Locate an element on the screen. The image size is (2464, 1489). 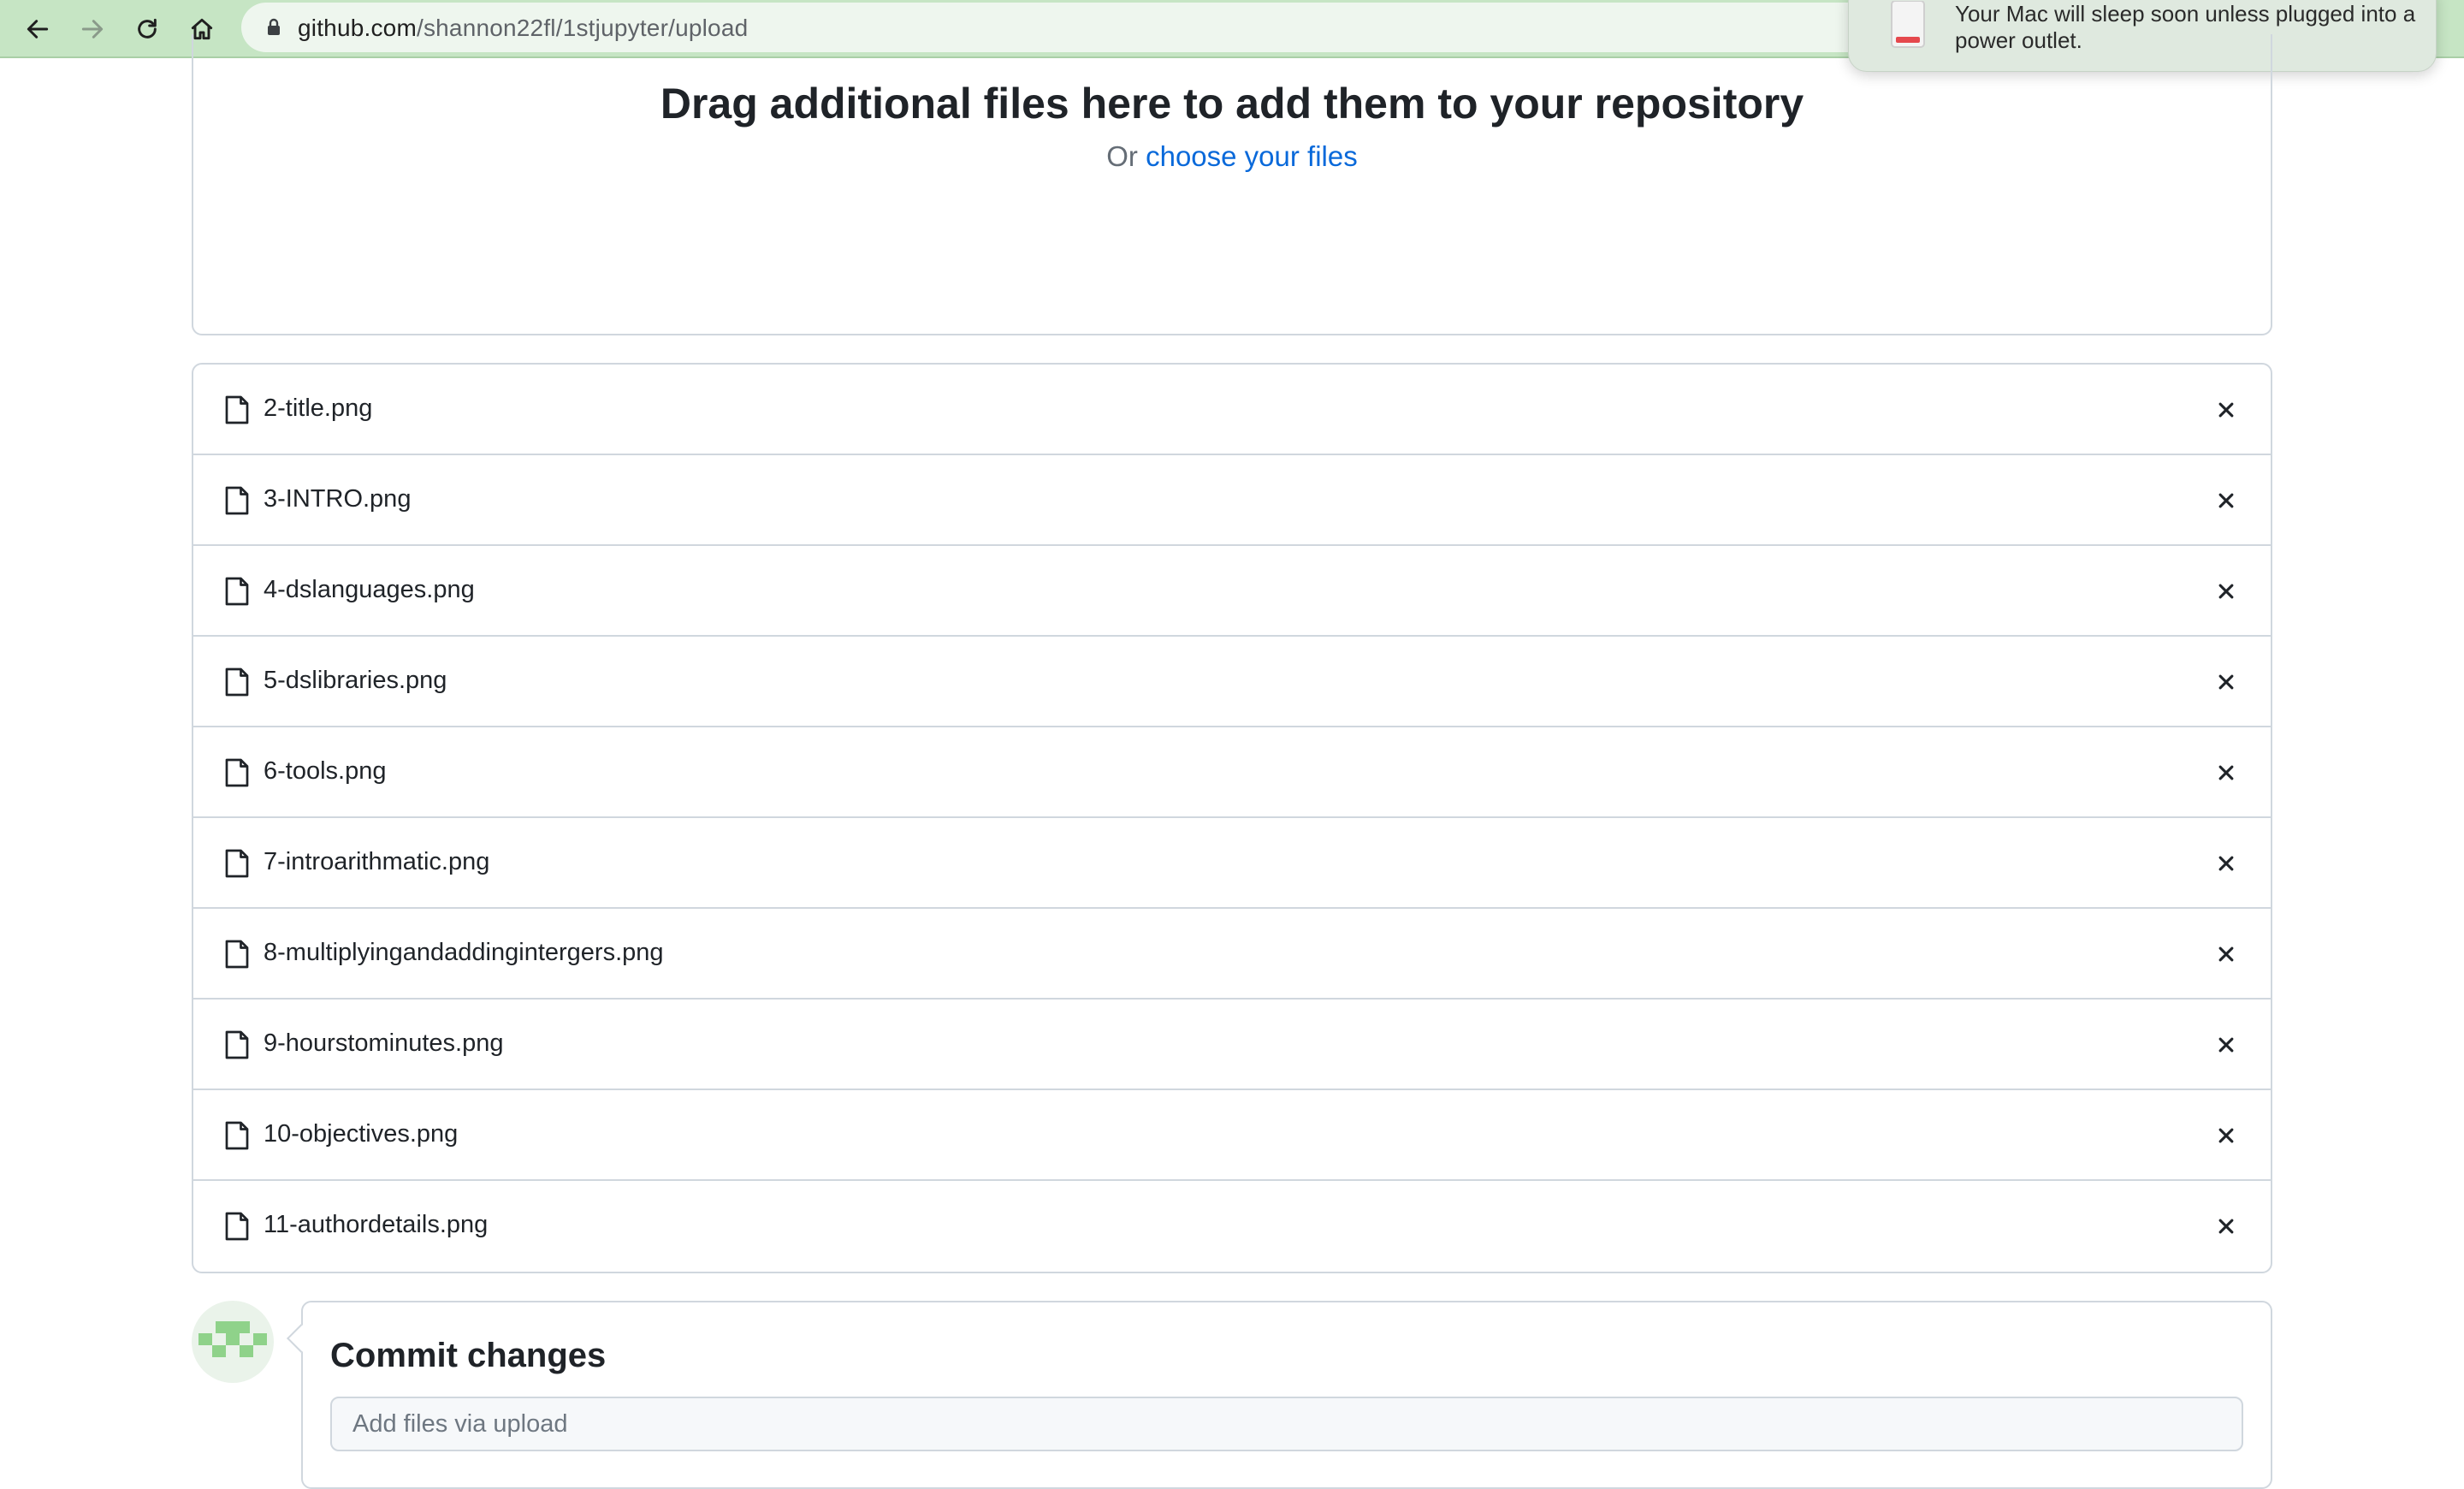
file-name: 9-hourstominutes.png is located at coordinates (384, 1043).